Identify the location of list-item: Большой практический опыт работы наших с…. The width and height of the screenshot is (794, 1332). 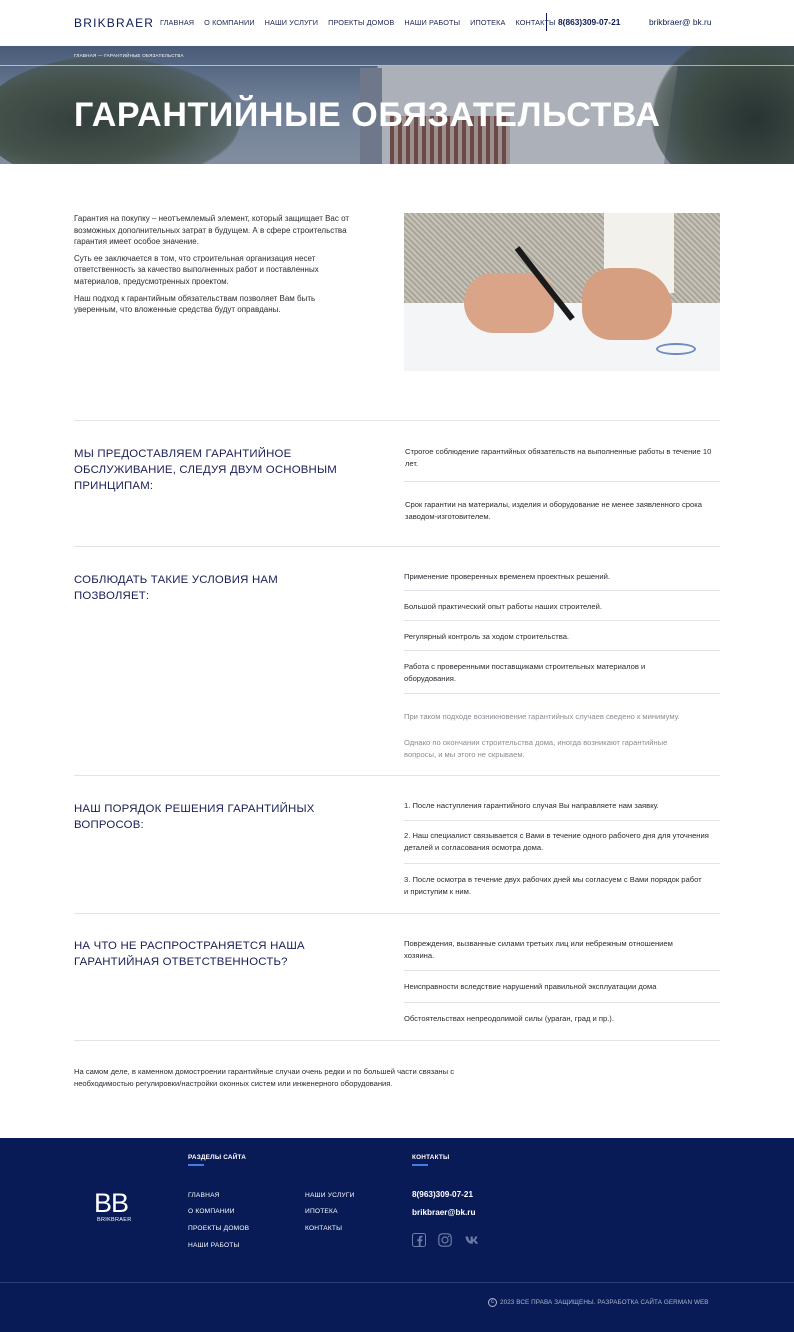
(503, 606).